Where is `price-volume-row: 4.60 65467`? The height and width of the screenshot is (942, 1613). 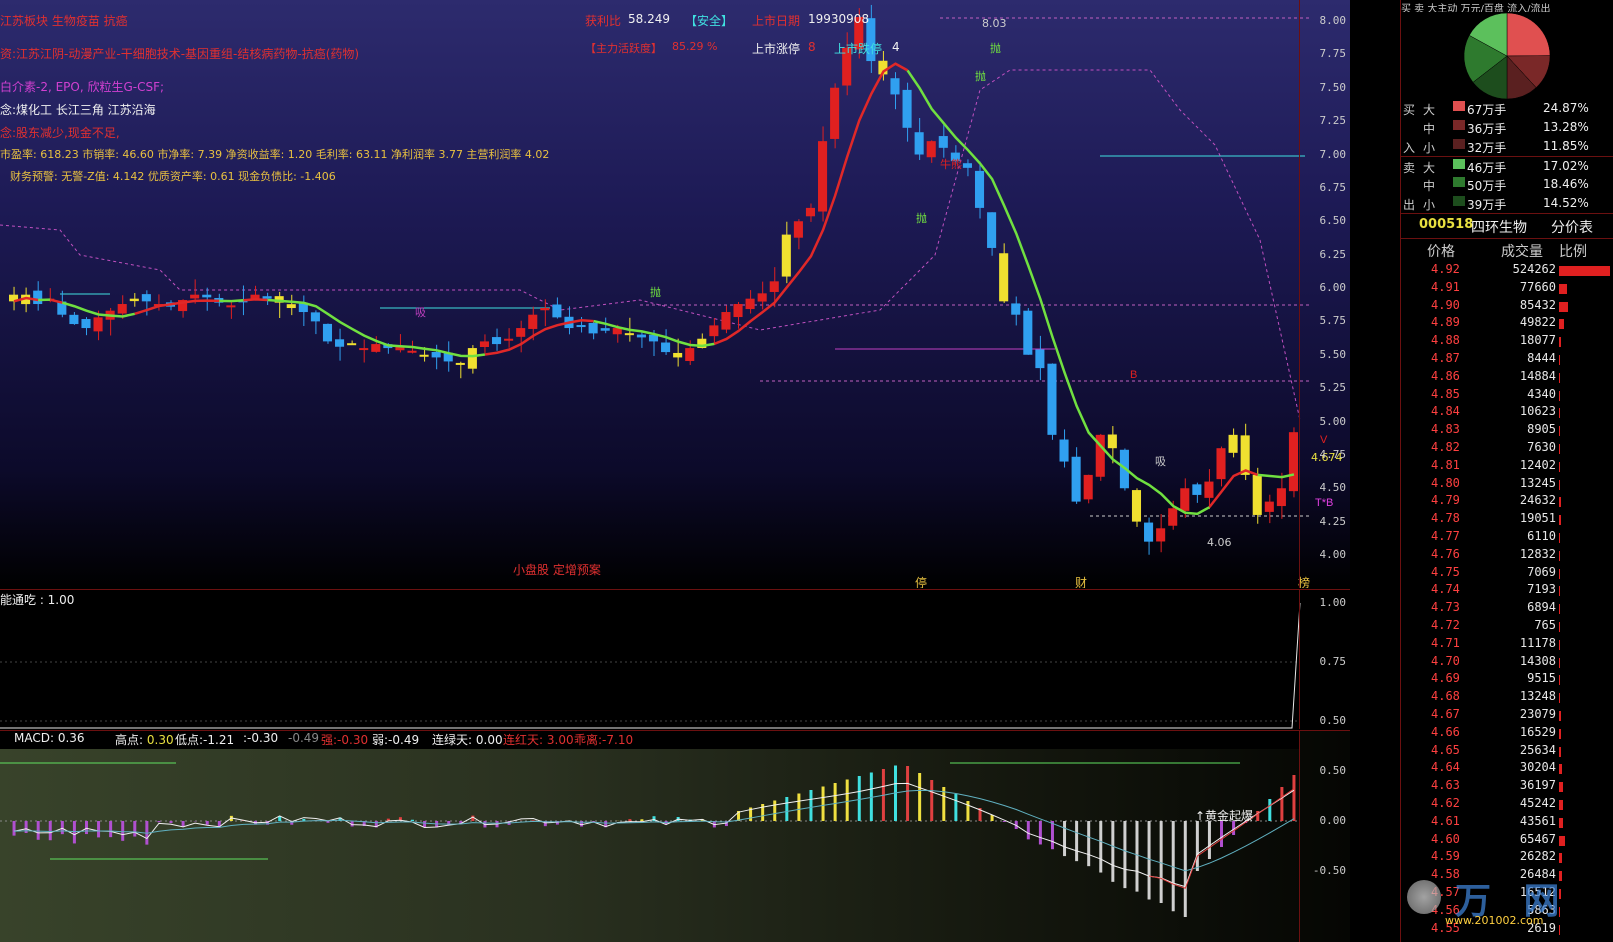
price-volume-row: 4.60 65467 is located at coordinates (1507, 841).